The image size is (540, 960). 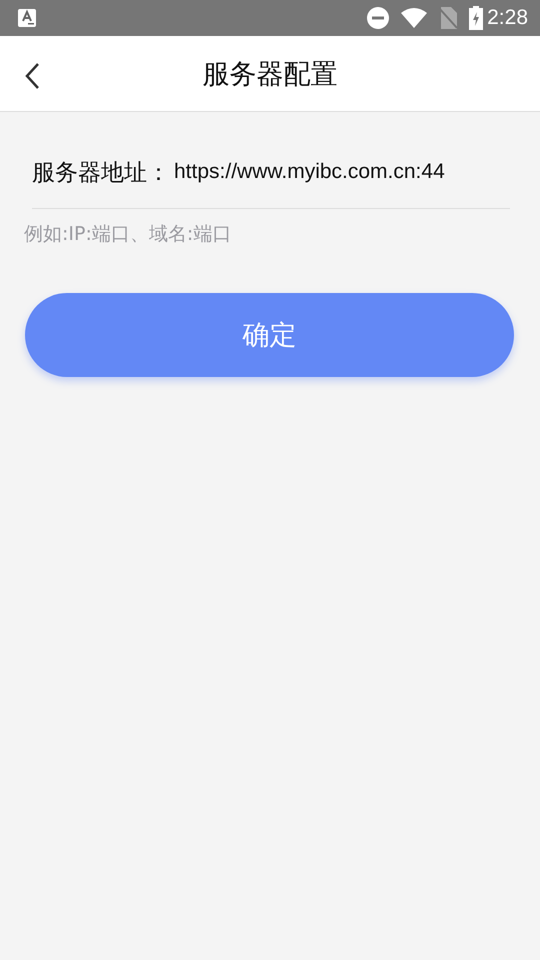 I want to click on battery-charging-icon, so click(x=476, y=18).